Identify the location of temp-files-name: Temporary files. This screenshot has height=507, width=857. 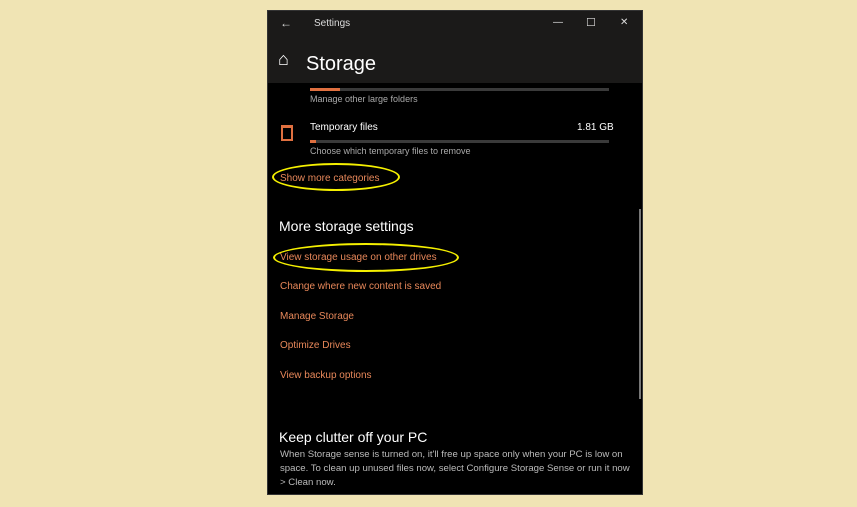
(344, 127).